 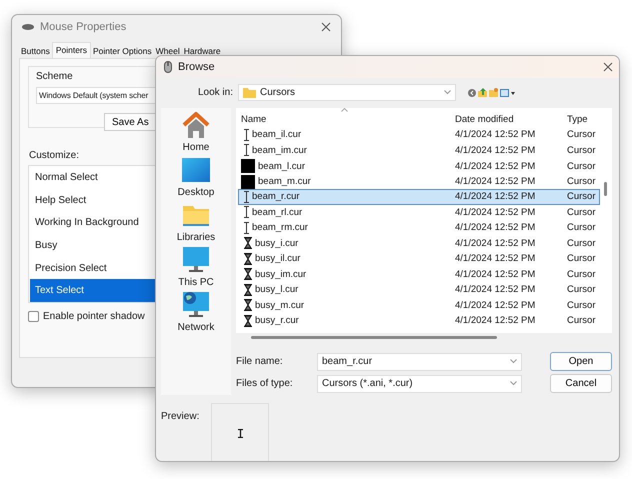 What do you see at coordinates (419, 274) in the screenshot?
I see `file-row: busy_im.cur 4/1/2024 12:52 PM Cursor` at bounding box center [419, 274].